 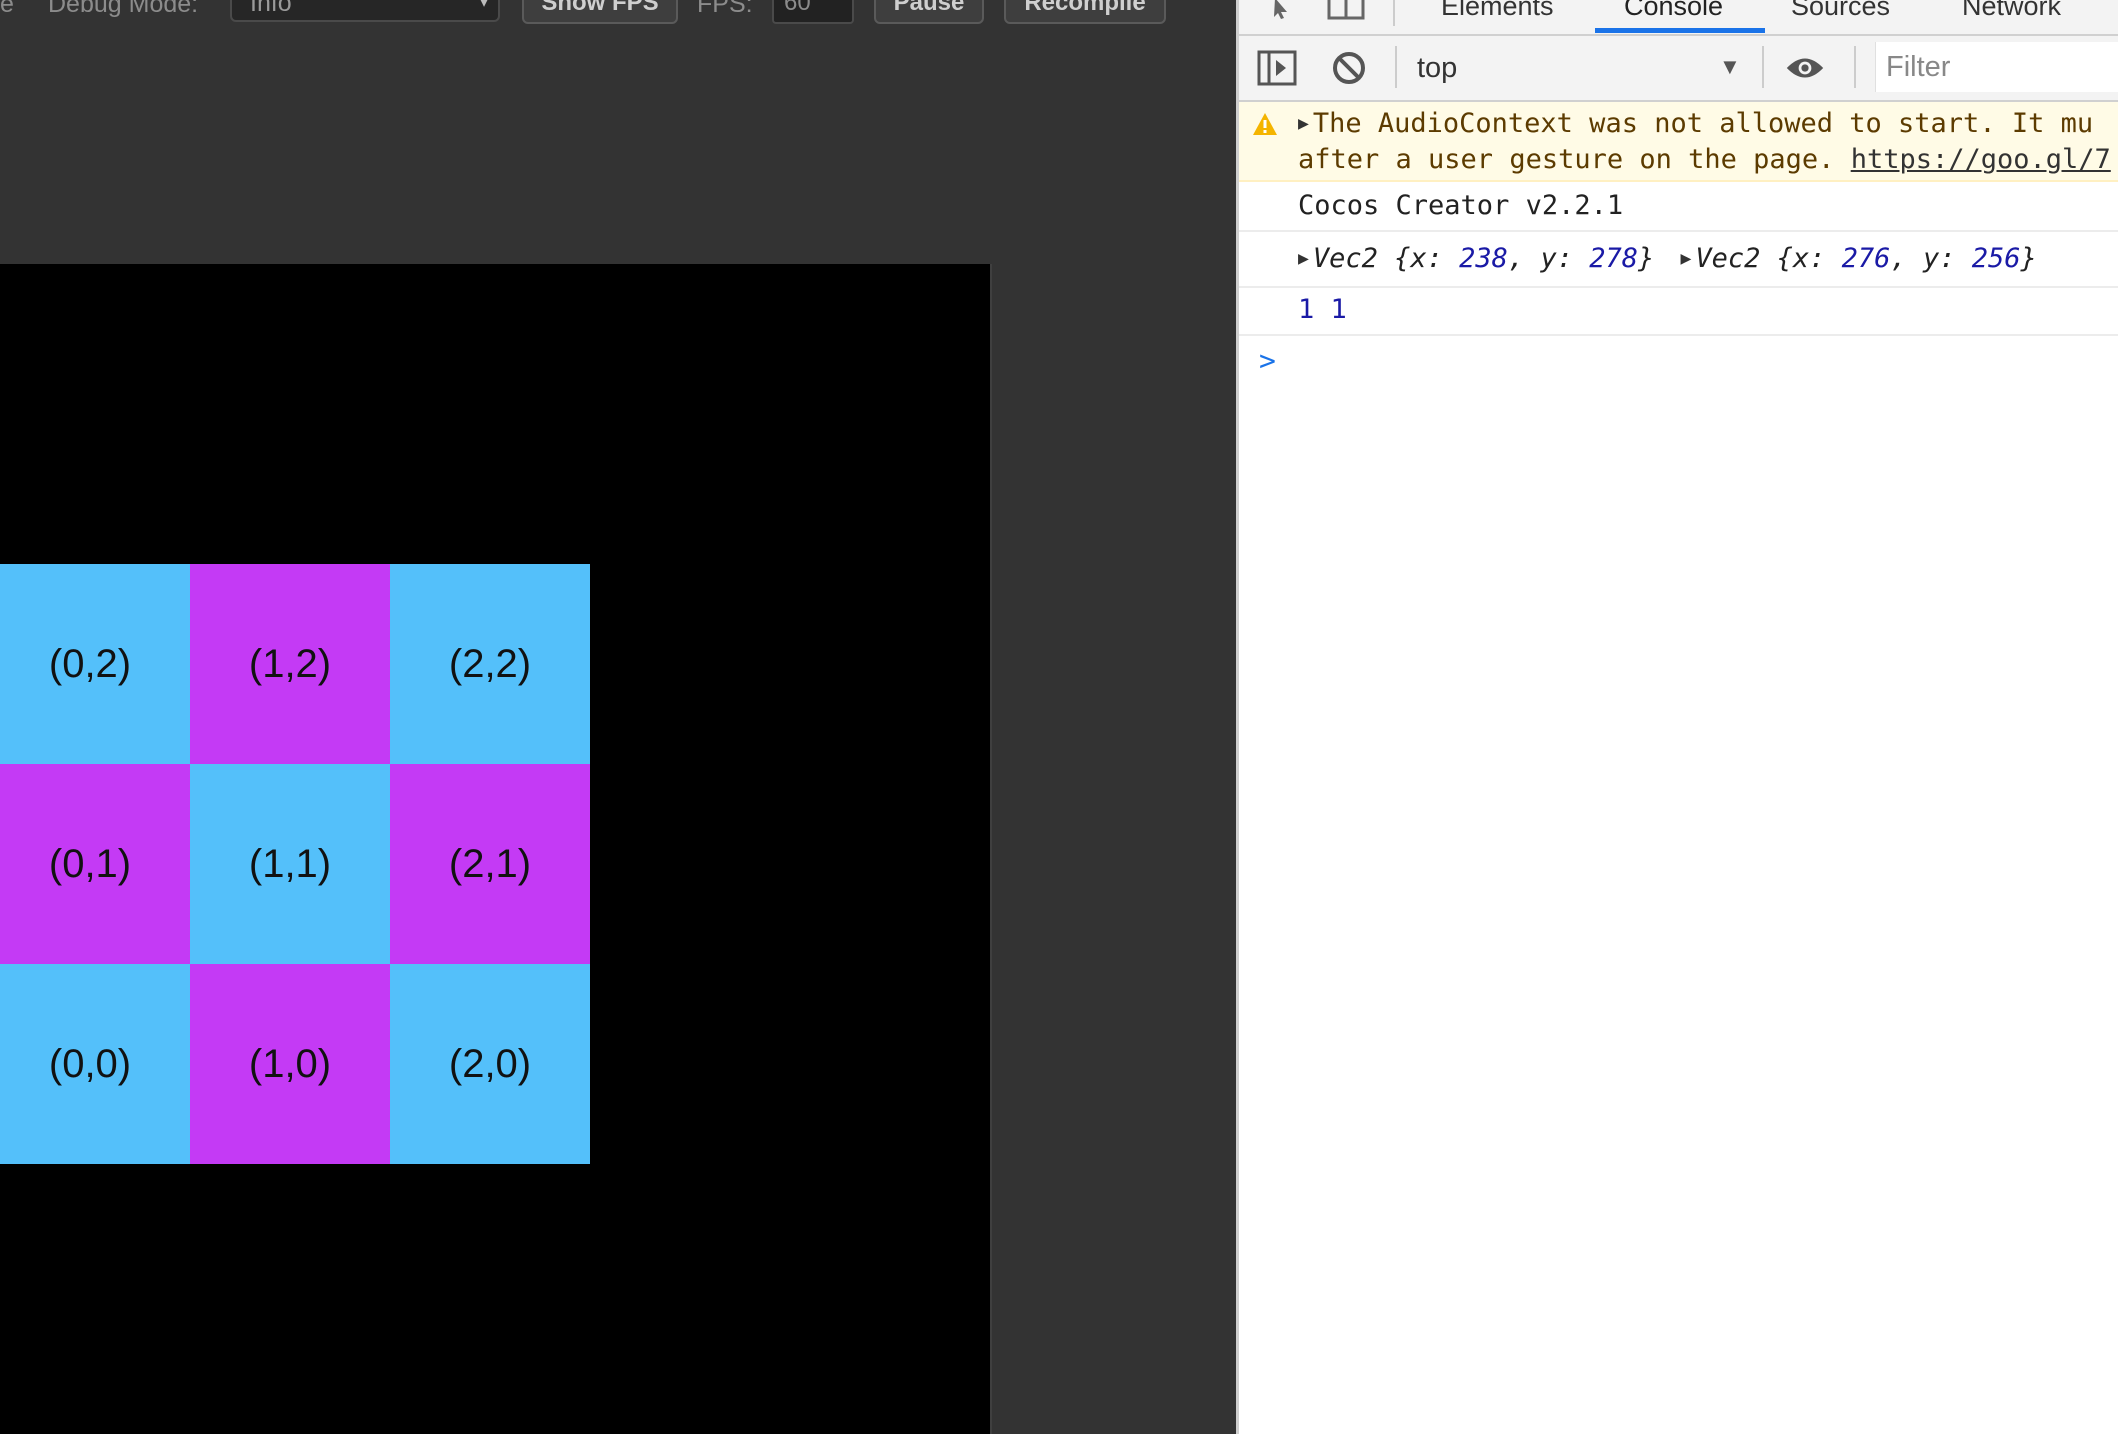 I want to click on device-toolbar-icon, so click(x=1347, y=13).